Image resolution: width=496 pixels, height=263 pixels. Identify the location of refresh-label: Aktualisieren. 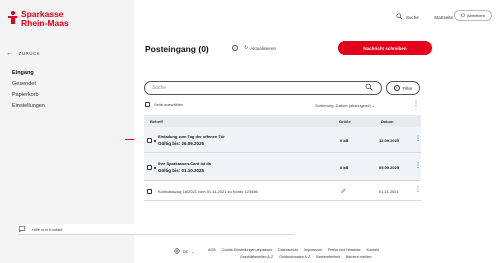
(263, 48).